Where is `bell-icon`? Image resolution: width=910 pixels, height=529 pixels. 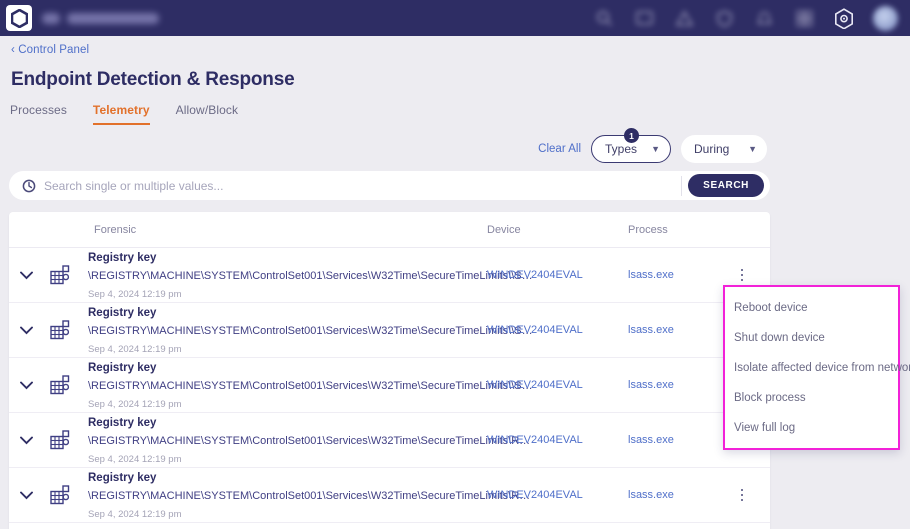
bell-icon is located at coordinates (764, 18).